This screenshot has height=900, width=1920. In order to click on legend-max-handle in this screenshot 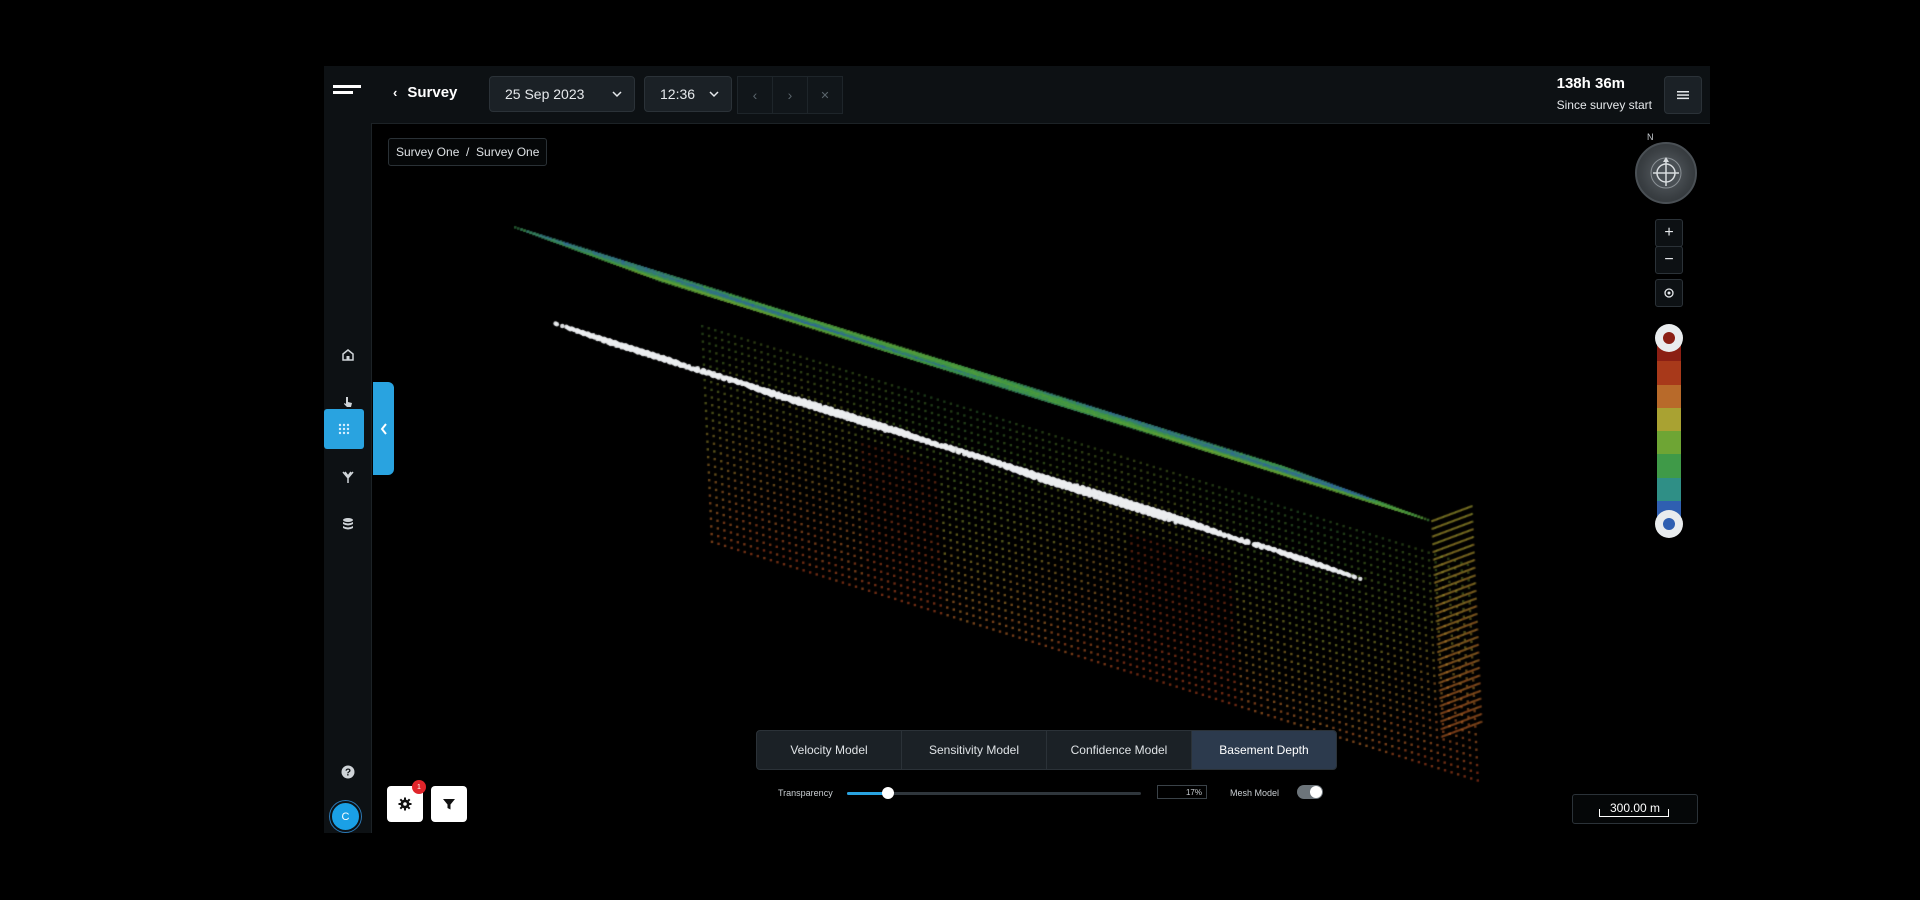, I will do `click(1669, 338)`.